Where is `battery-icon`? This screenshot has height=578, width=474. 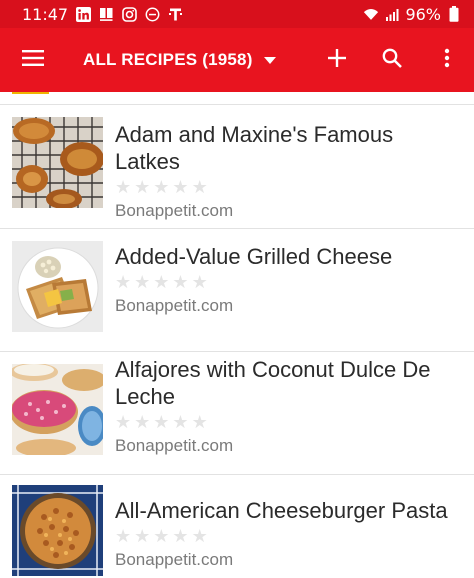 battery-icon is located at coordinates (454, 14).